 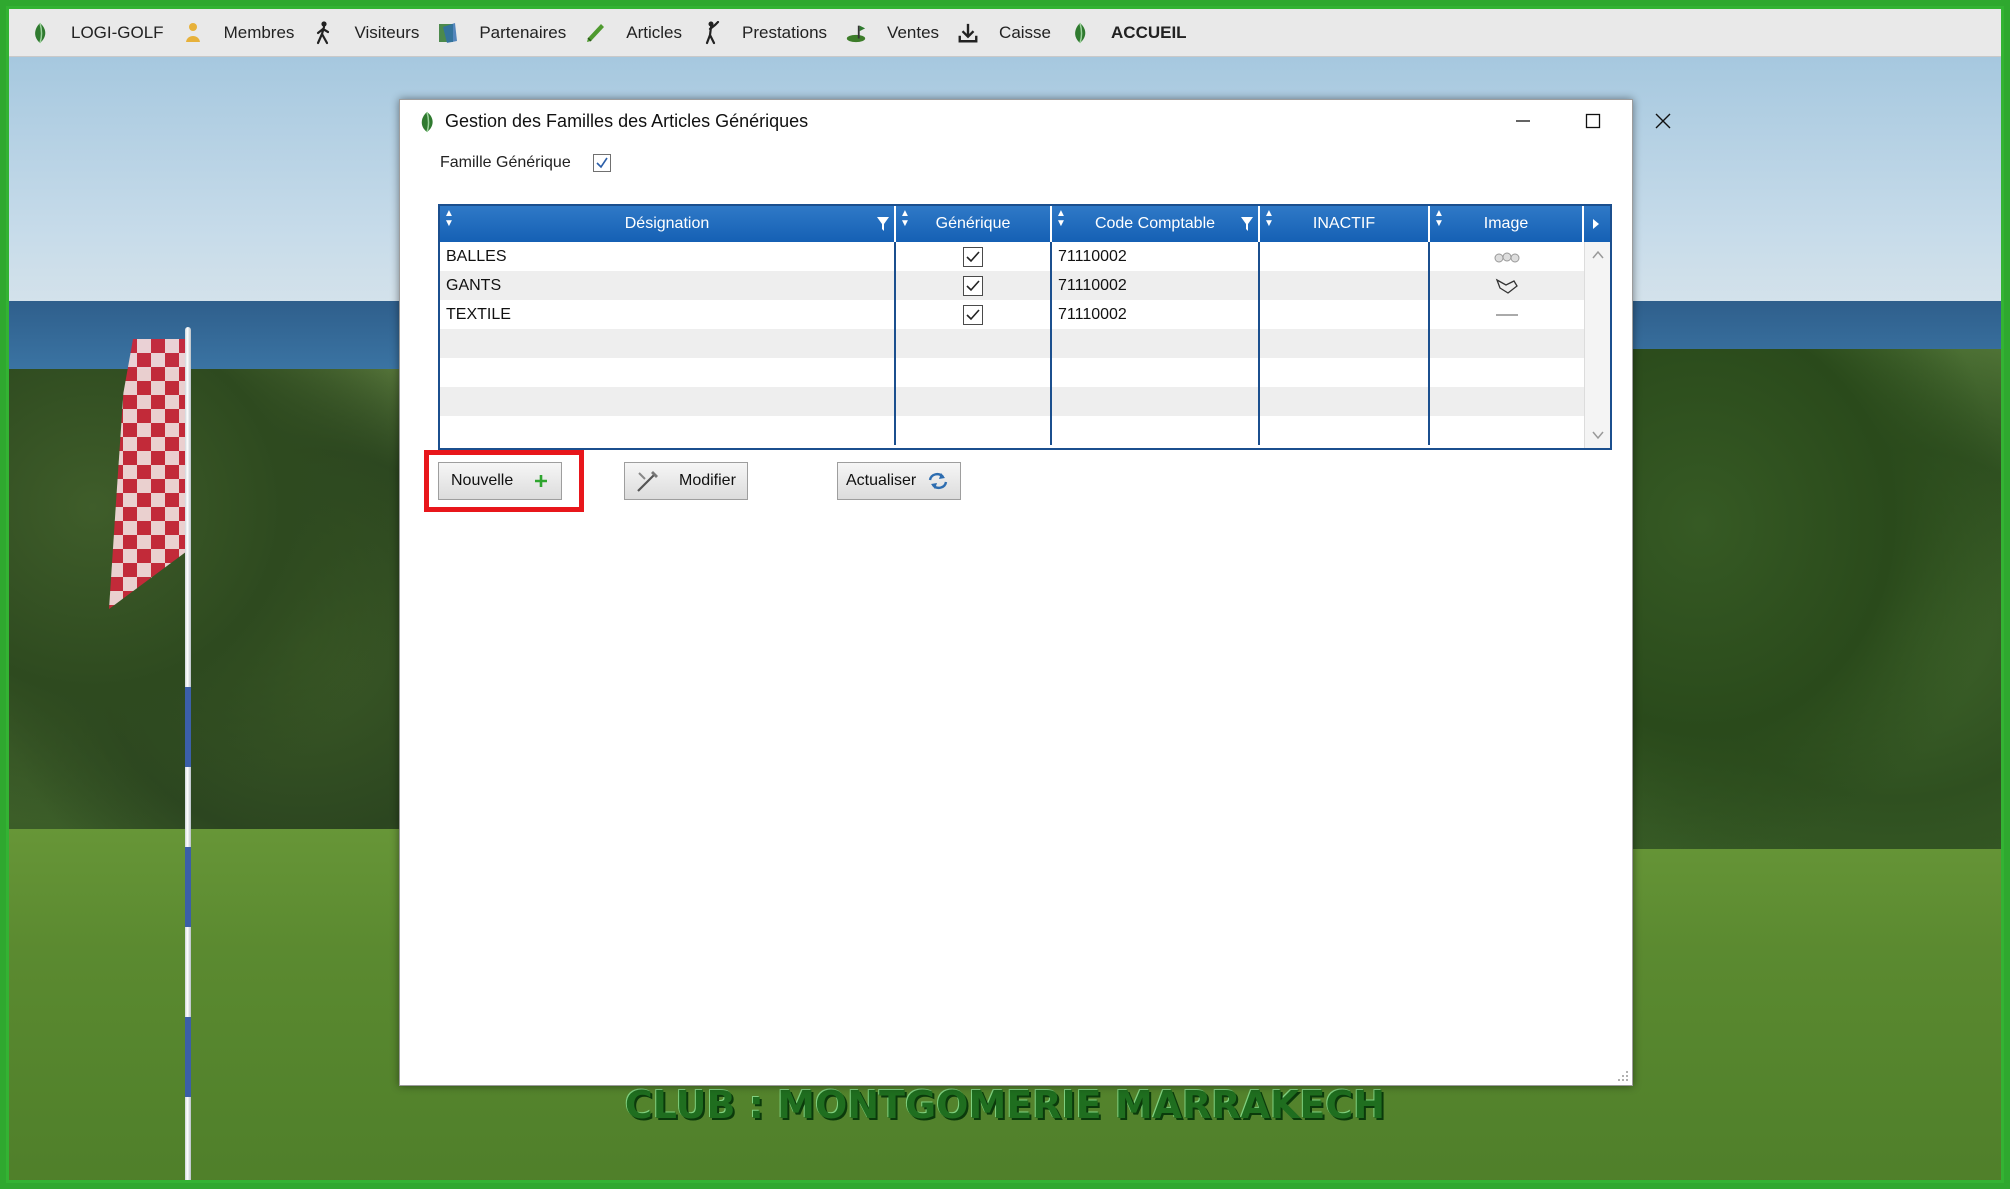 I want to click on famille-generique-checkbox, so click(x=601, y=163).